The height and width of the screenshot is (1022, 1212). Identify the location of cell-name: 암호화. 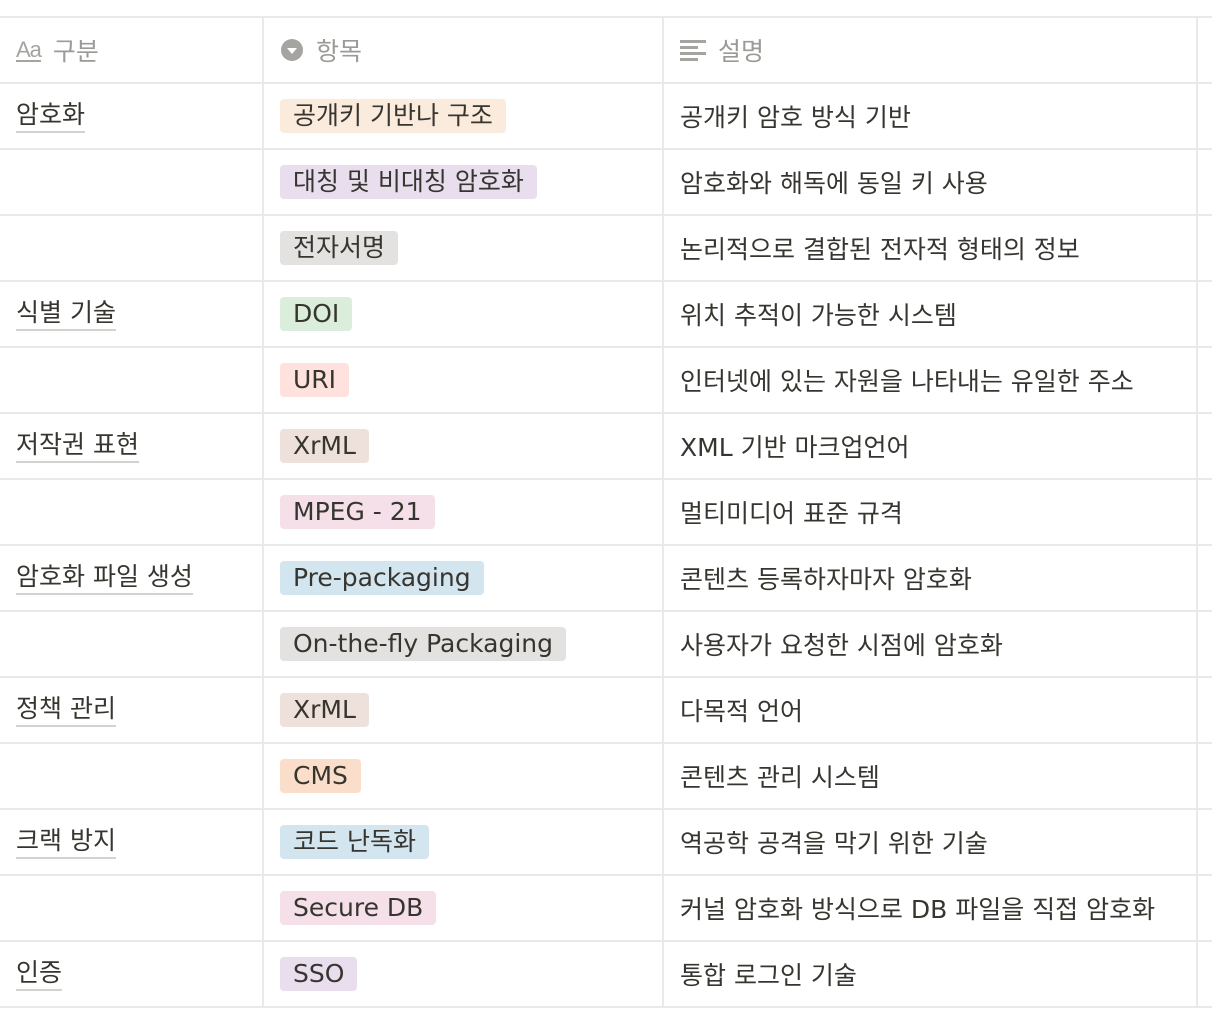
(132, 116).